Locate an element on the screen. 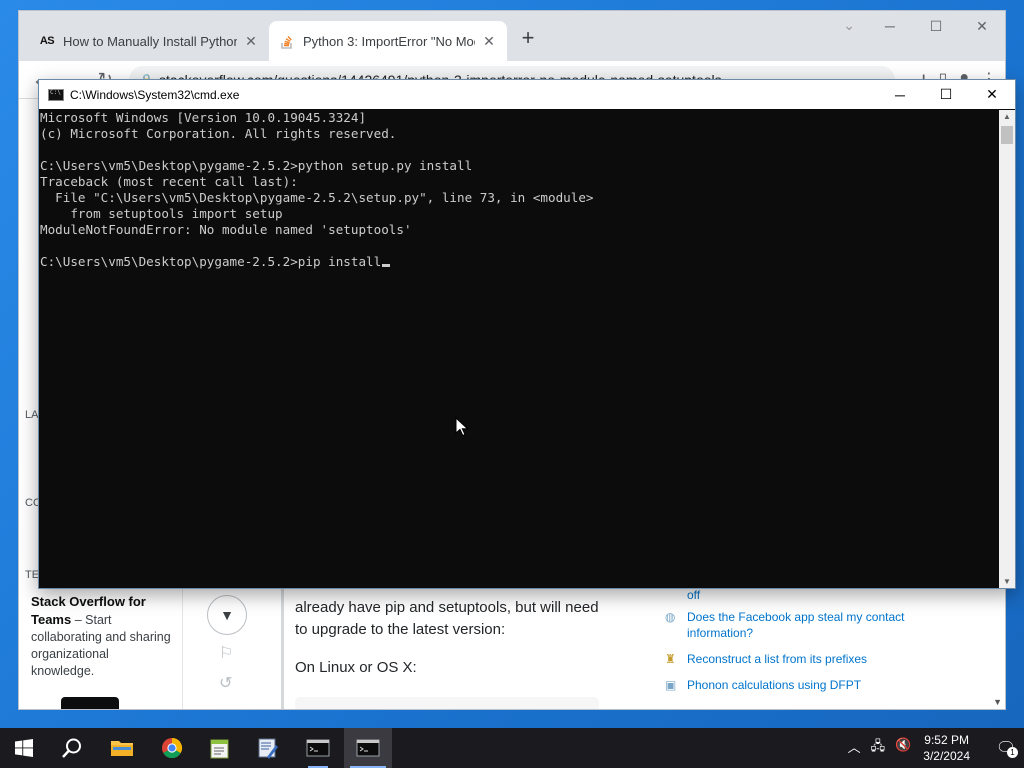 This screenshot has width=1024, height=768. text-cursor is located at coordinates (386, 265).